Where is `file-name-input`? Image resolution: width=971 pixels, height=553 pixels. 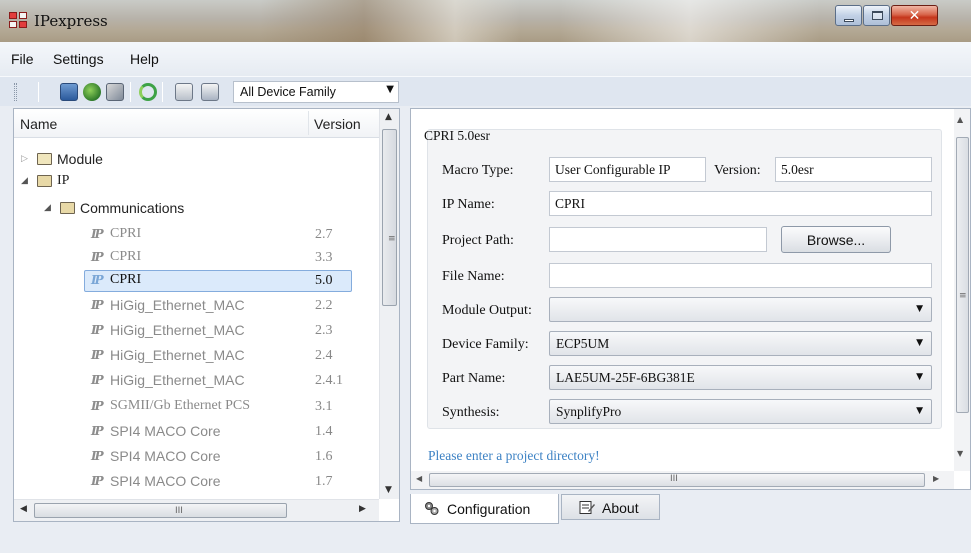 file-name-input is located at coordinates (740, 275).